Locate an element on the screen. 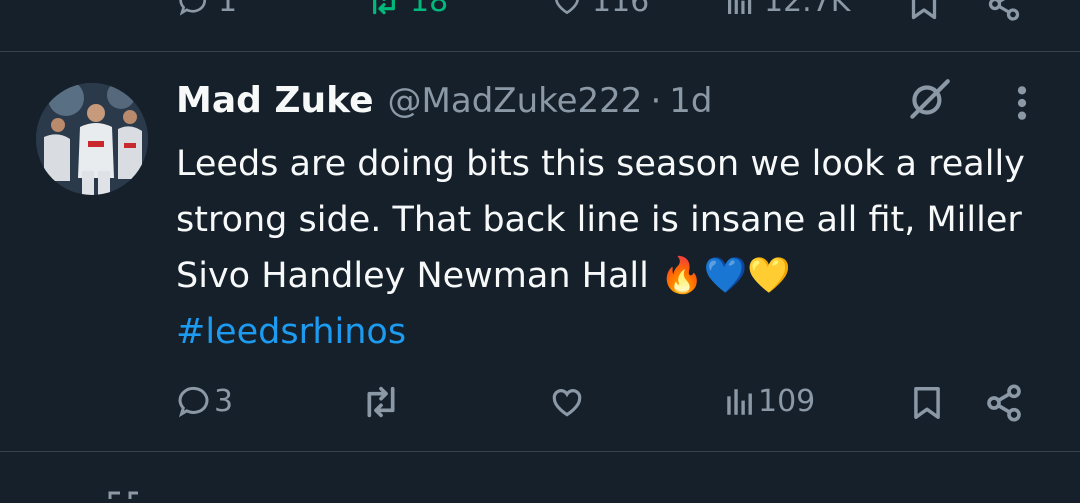 The image size is (1080, 503). author-handle: @MadZuke222 is located at coordinates (515, 101).